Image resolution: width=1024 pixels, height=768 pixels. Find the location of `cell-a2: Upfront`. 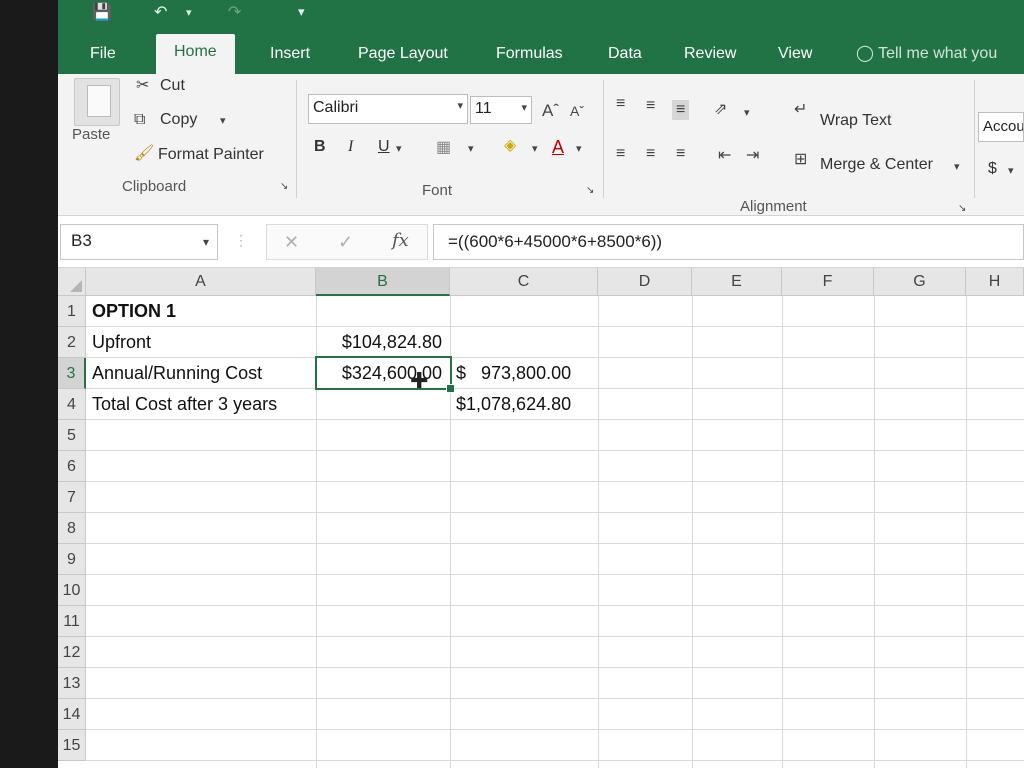

cell-a2: Upfront is located at coordinates (202, 342).